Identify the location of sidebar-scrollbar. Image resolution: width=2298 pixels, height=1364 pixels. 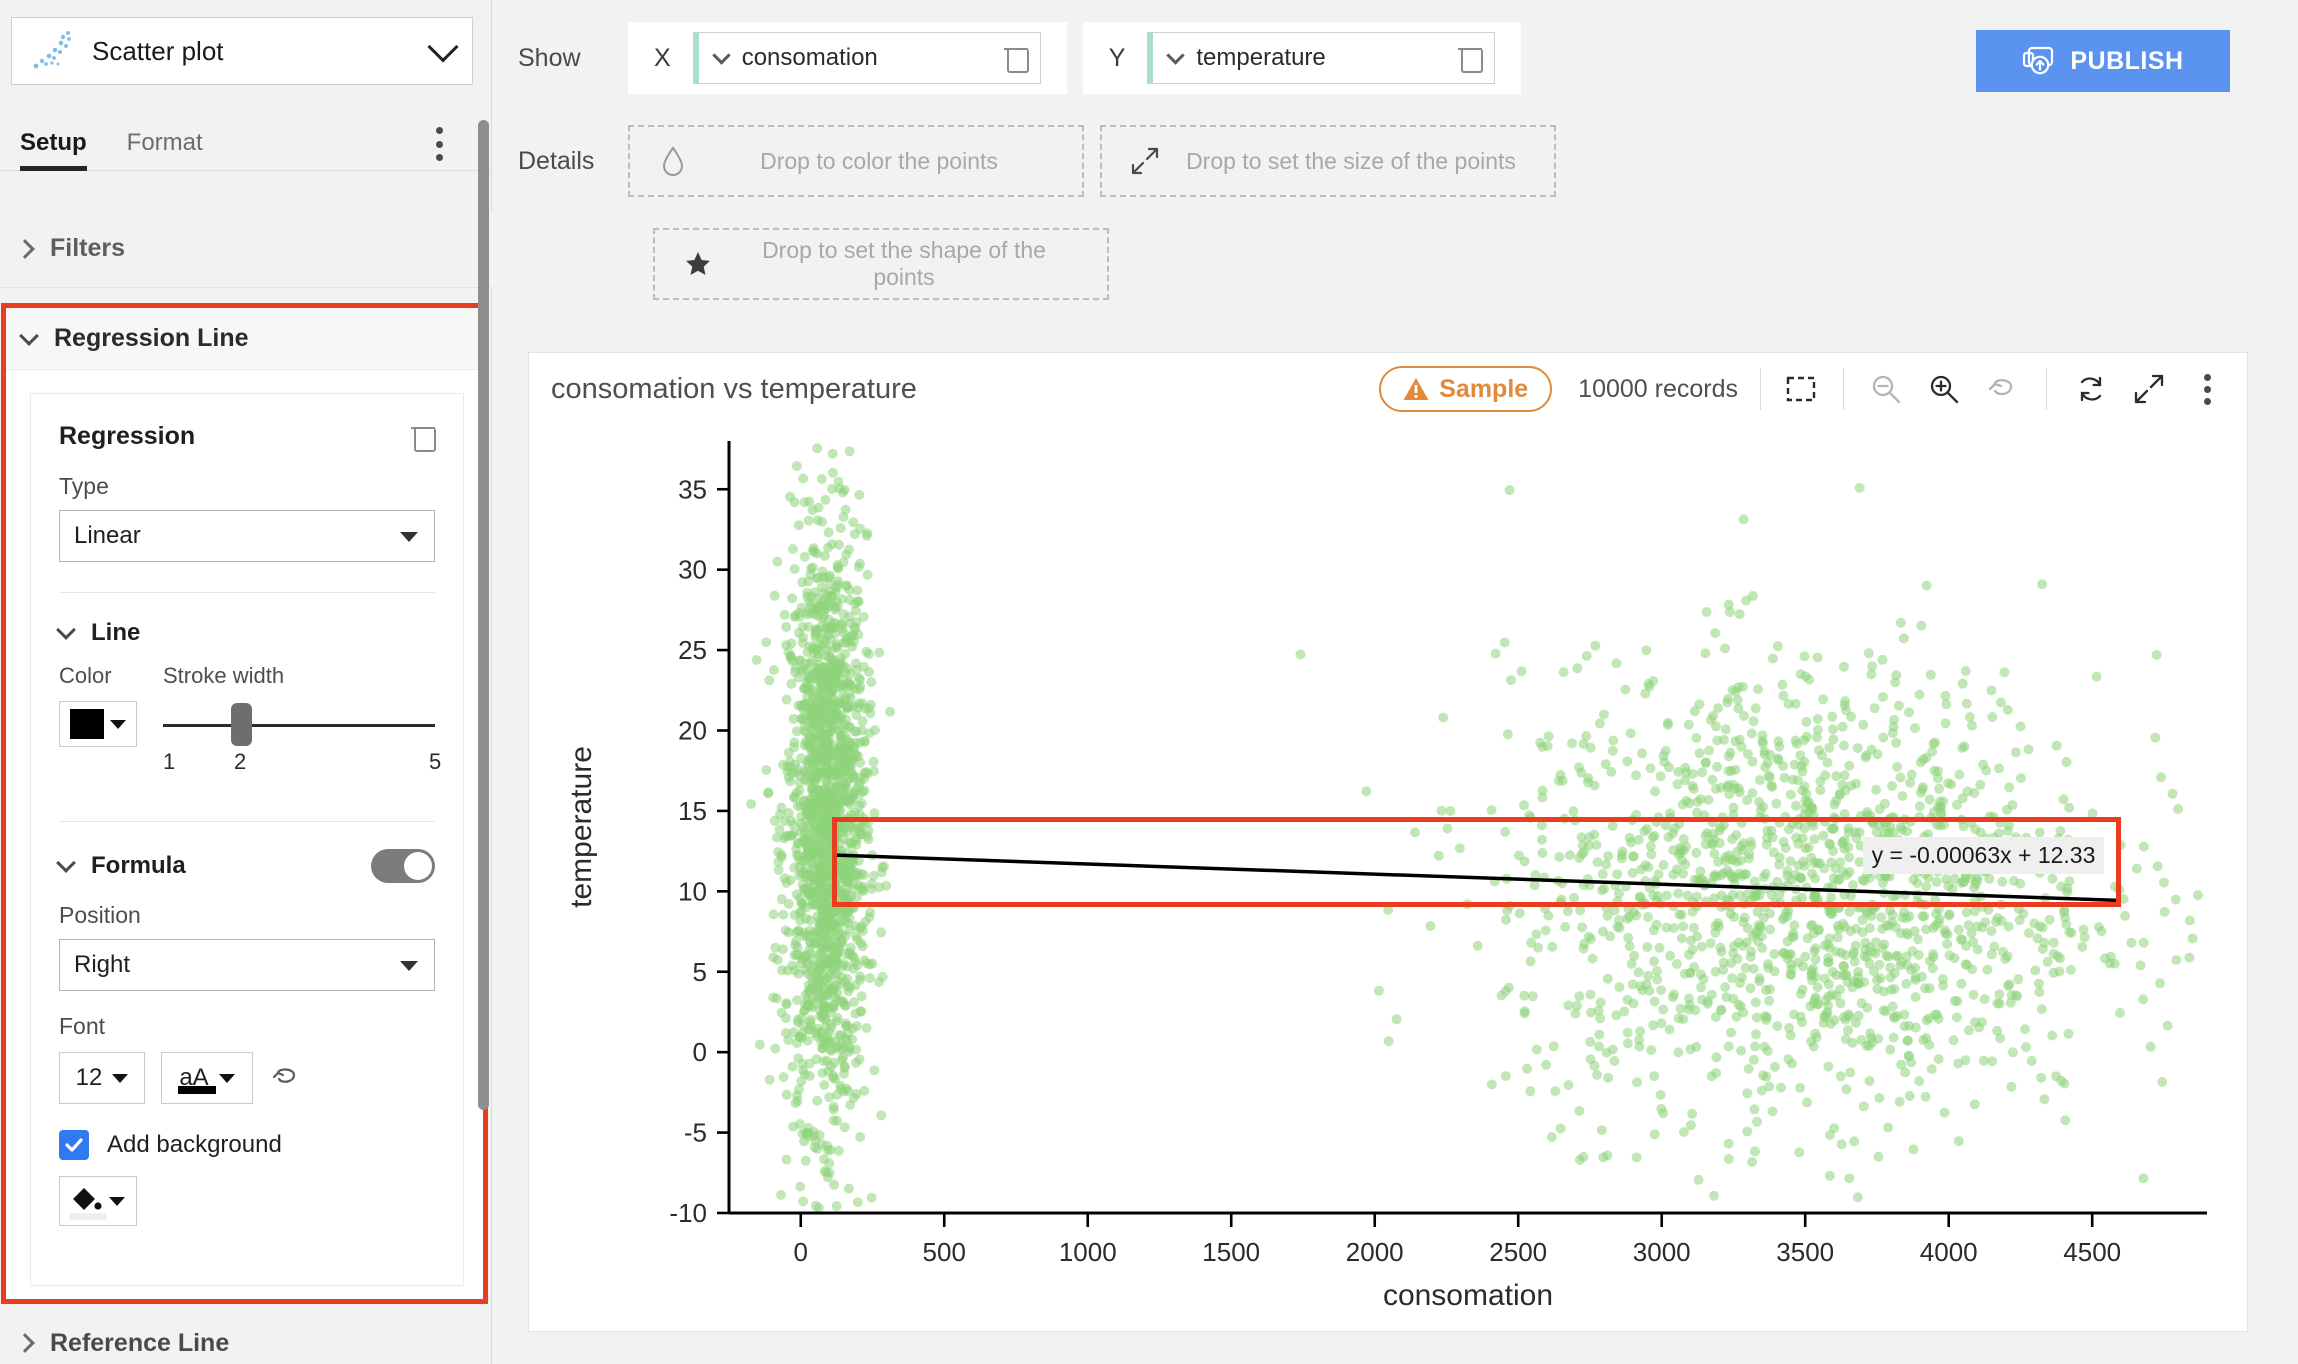
(483, 615).